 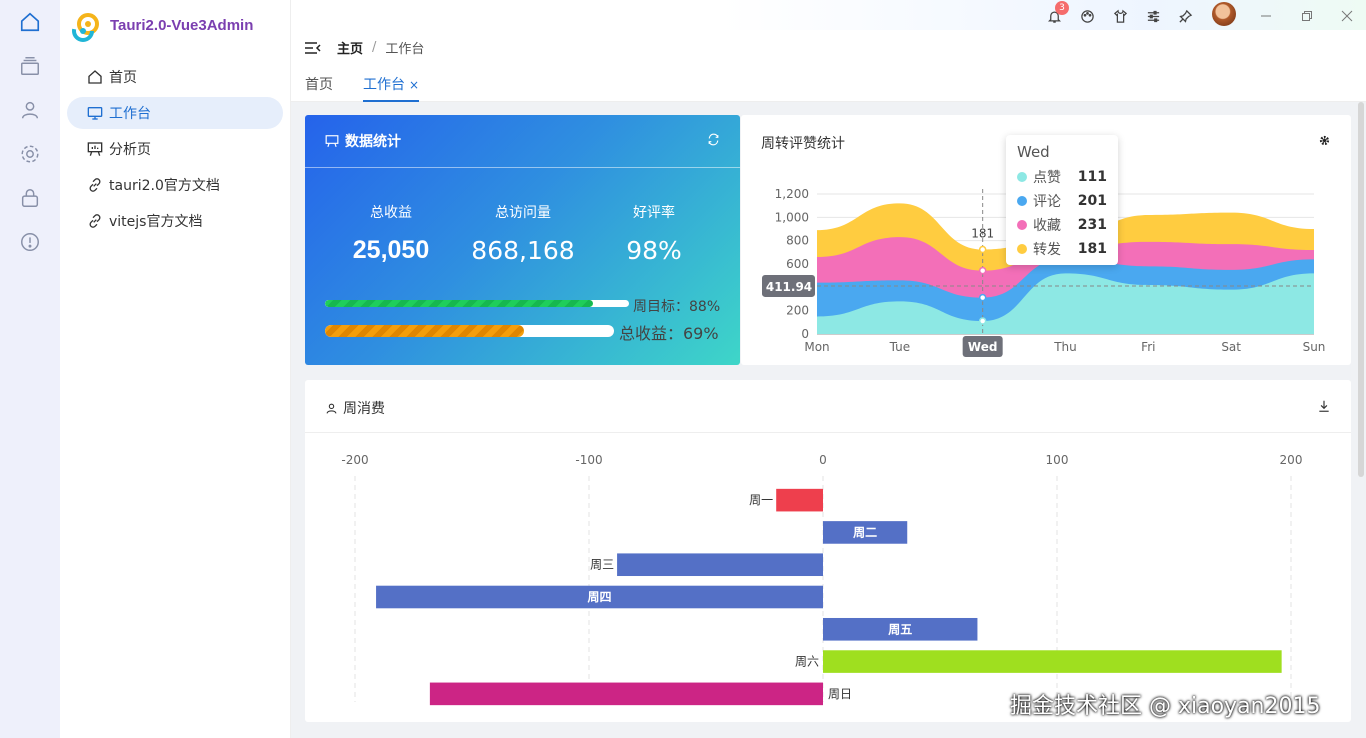 What do you see at coordinates (789, 287) in the screenshot?
I see `crosshair-y-label: 411.94` at bounding box center [789, 287].